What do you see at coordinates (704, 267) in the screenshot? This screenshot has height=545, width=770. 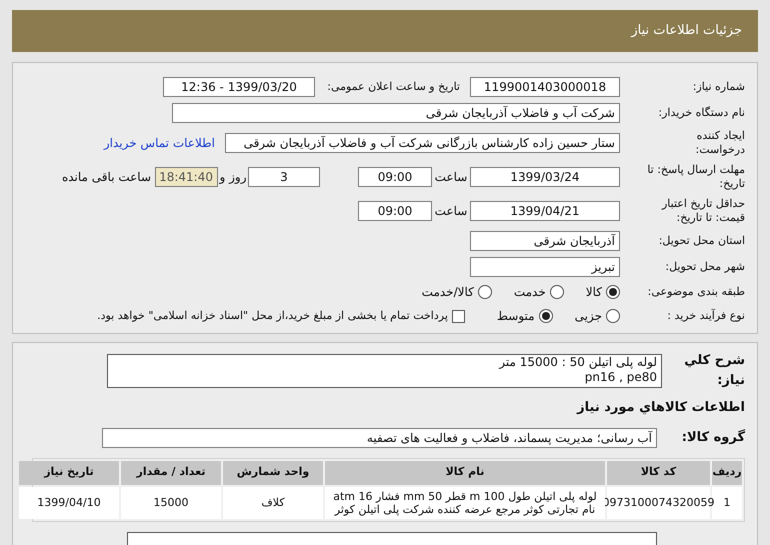 I see `field-label: شهر محل تحویل:` at bounding box center [704, 267].